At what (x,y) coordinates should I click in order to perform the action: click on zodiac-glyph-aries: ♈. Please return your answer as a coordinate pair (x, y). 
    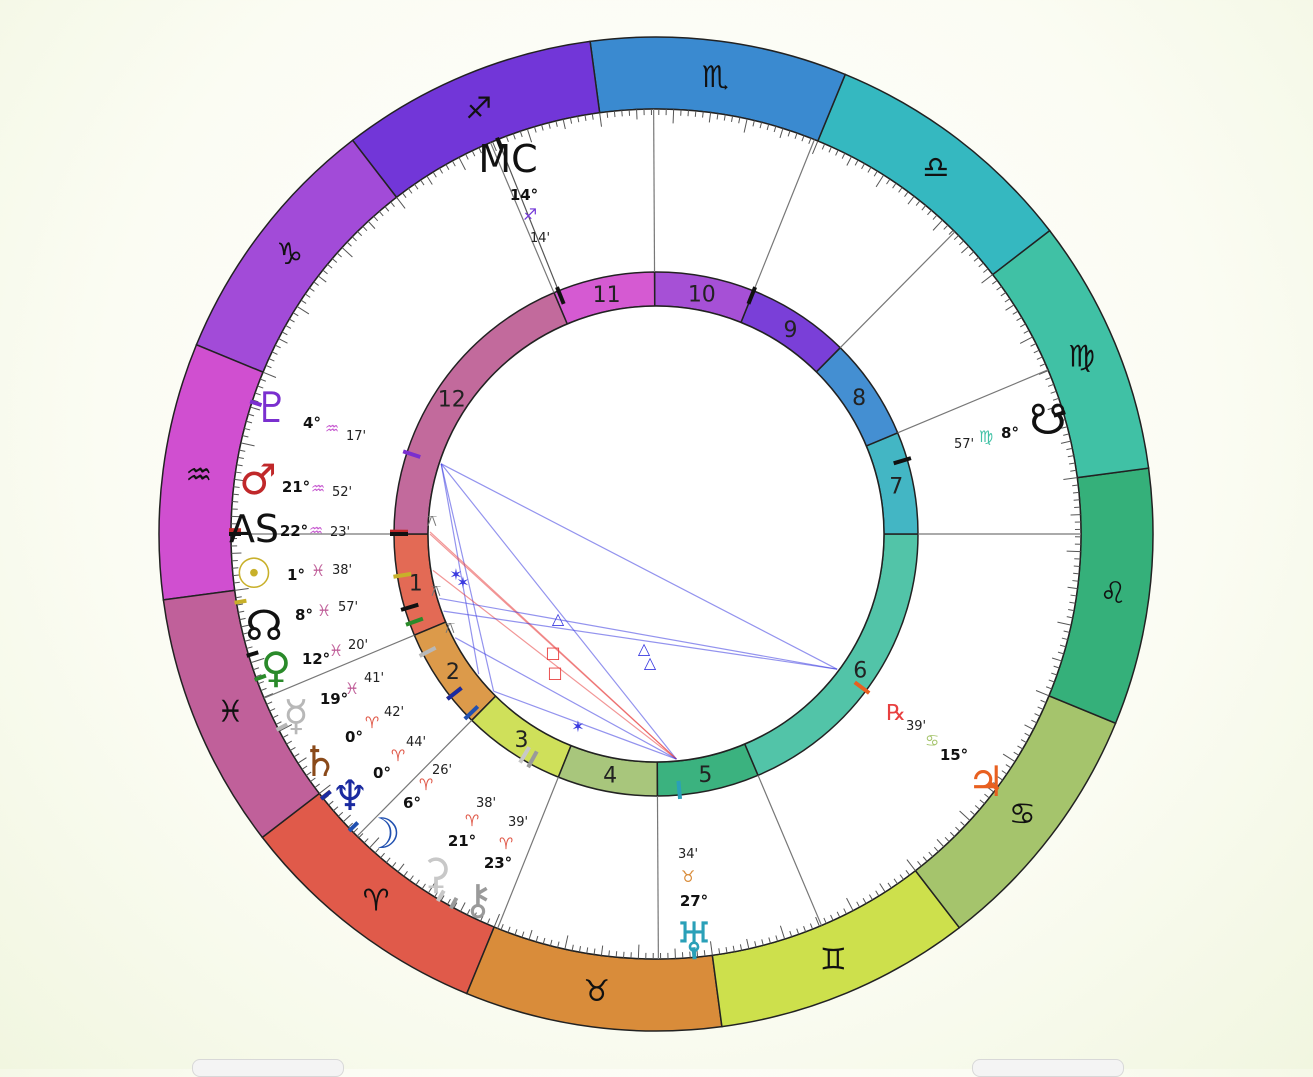
    Looking at the image, I should click on (376, 900).